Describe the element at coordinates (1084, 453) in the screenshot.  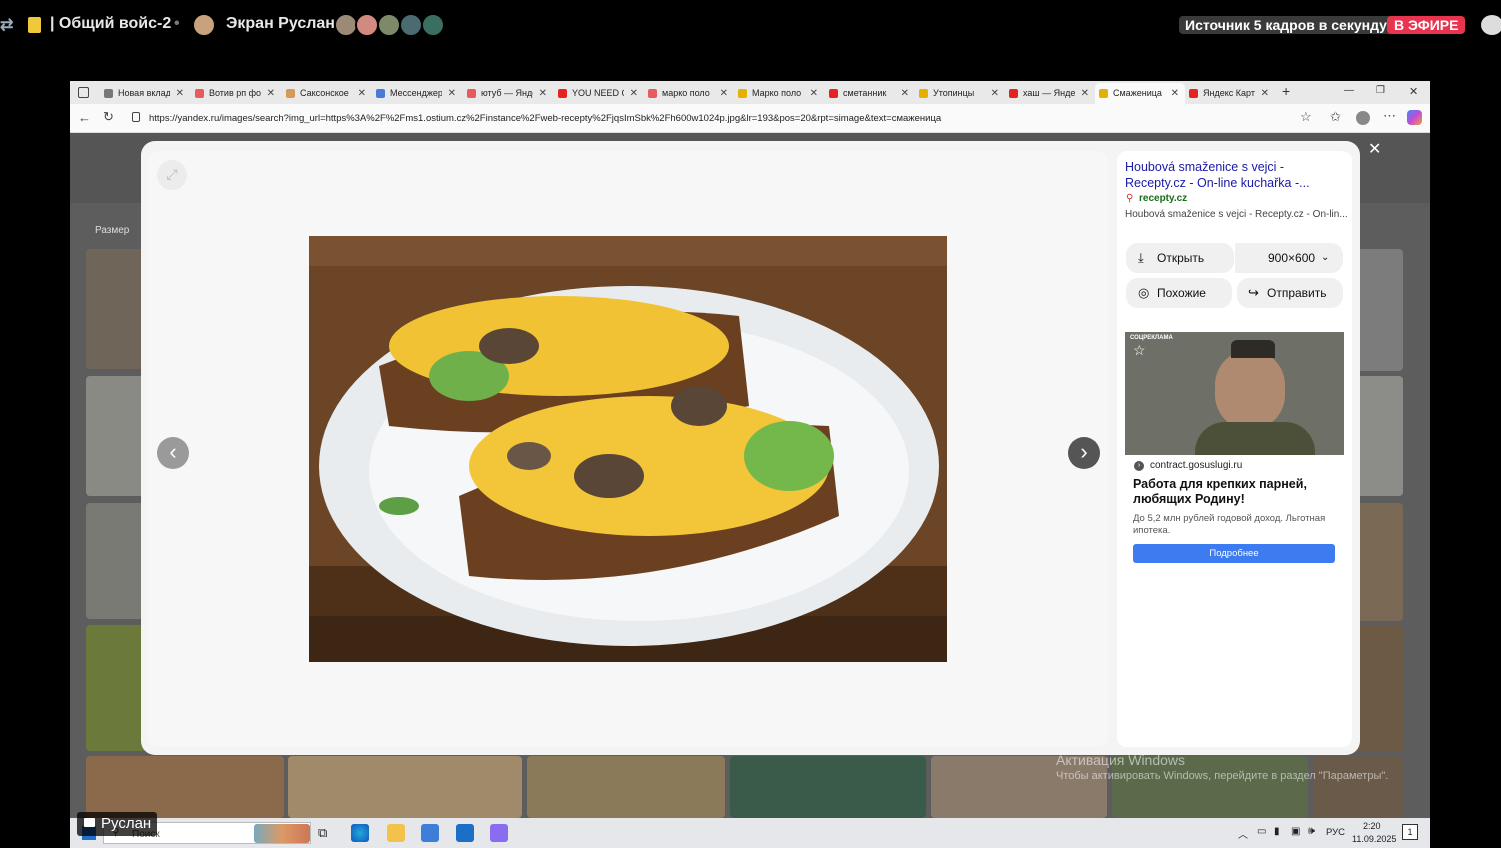
I see `next-image-button: ›` at that location.